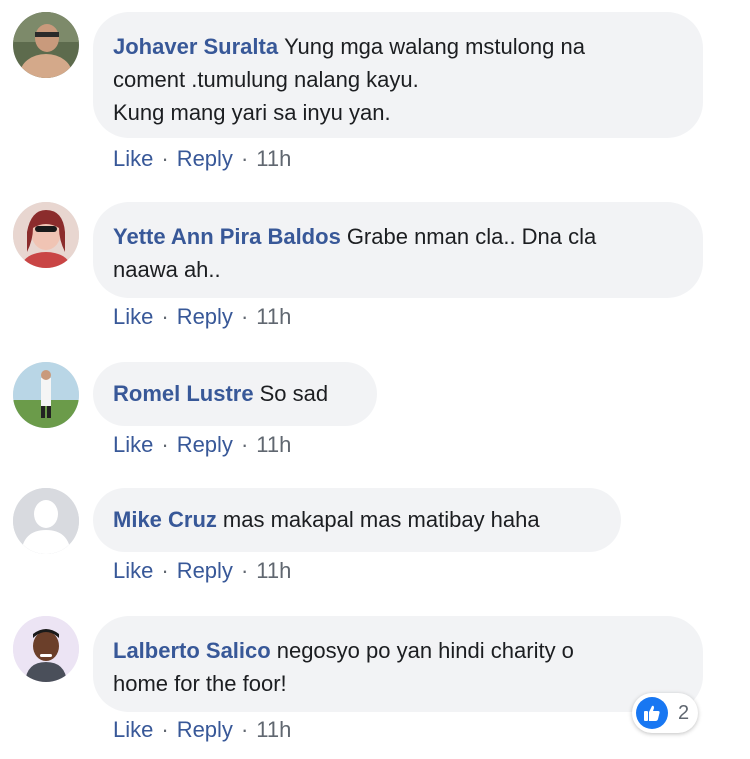 The width and height of the screenshot is (750, 759). What do you see at coordinates (192, 650) in the screenshot?
I see `comment-author: Lalberto Salico` at bounding box center [192, 650].